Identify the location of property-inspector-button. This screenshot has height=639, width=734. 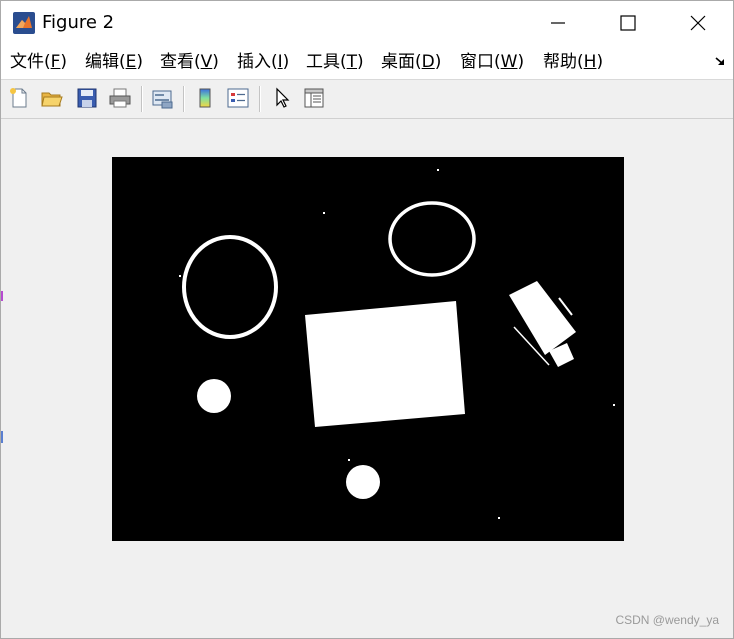
(314, 98).